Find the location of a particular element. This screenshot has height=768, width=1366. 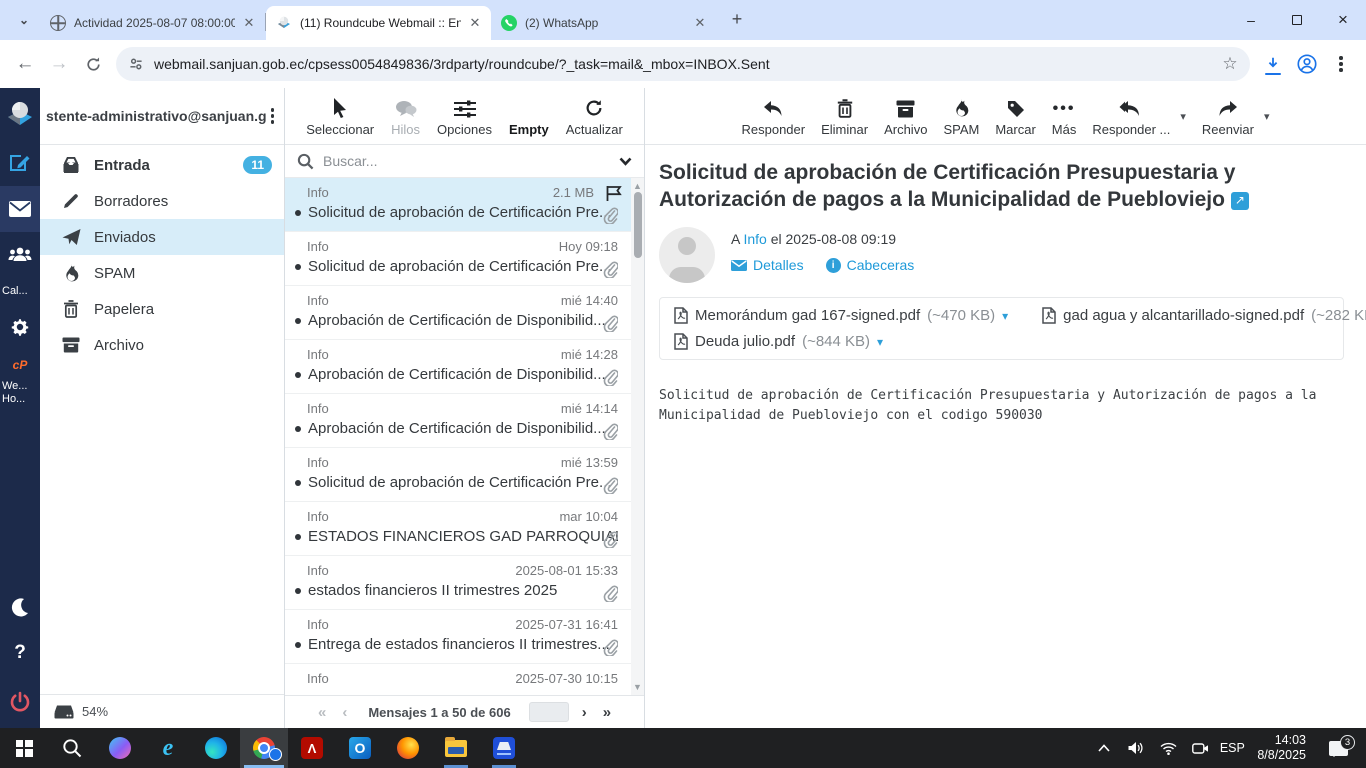

more-button: ••• Más is located at coordinates (1064, 116).